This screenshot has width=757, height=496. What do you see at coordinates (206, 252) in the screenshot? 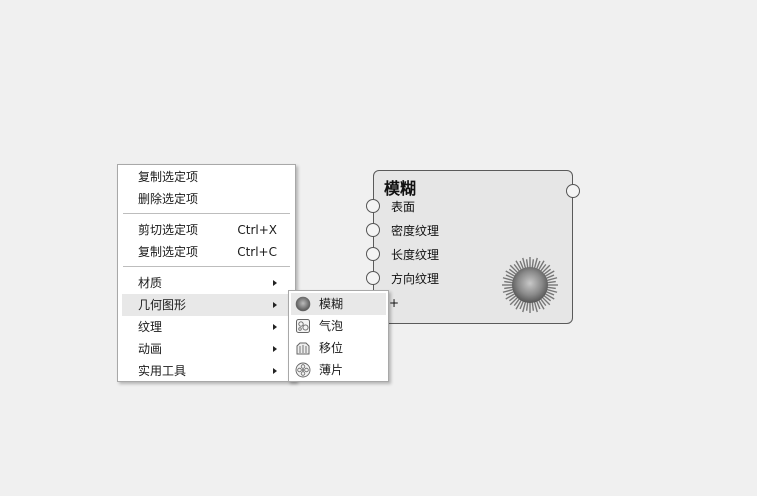
I see `menu-item-copy-selection-2: 复制选定项 Ctrl+C` at bounding box center [206, 252].